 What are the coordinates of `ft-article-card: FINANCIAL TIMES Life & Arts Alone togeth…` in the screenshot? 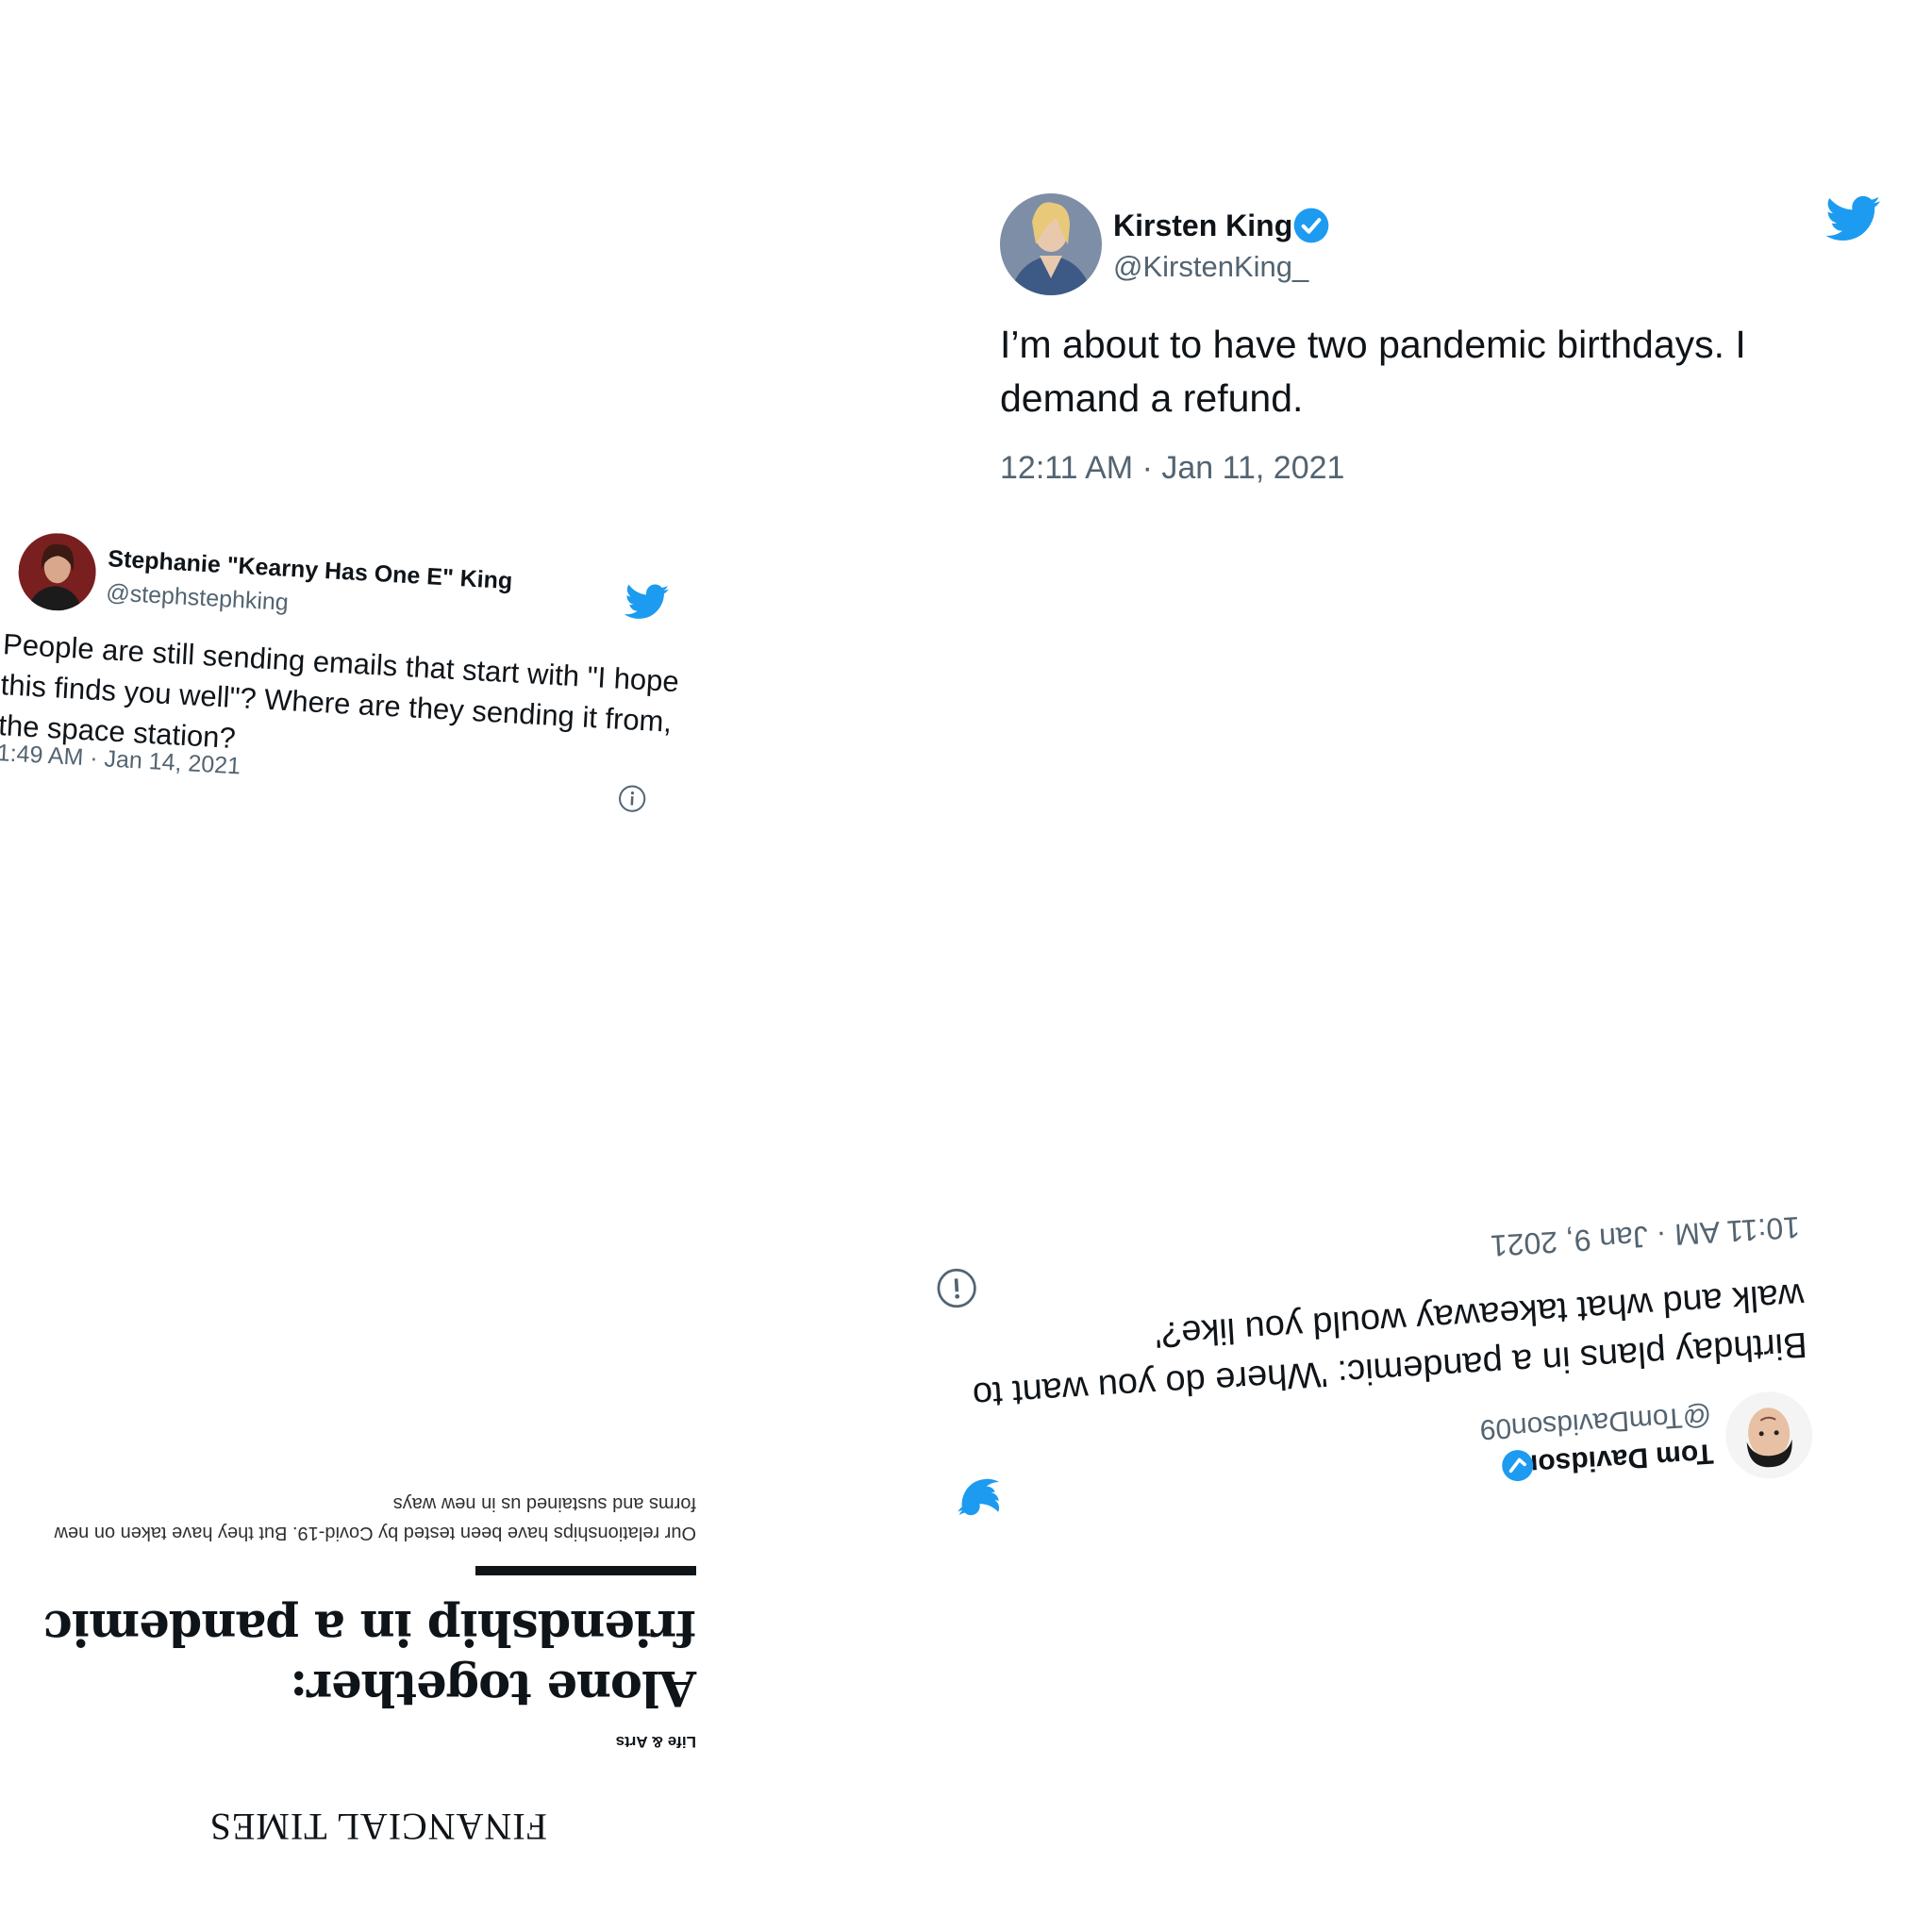 It's located at (358, 1660).